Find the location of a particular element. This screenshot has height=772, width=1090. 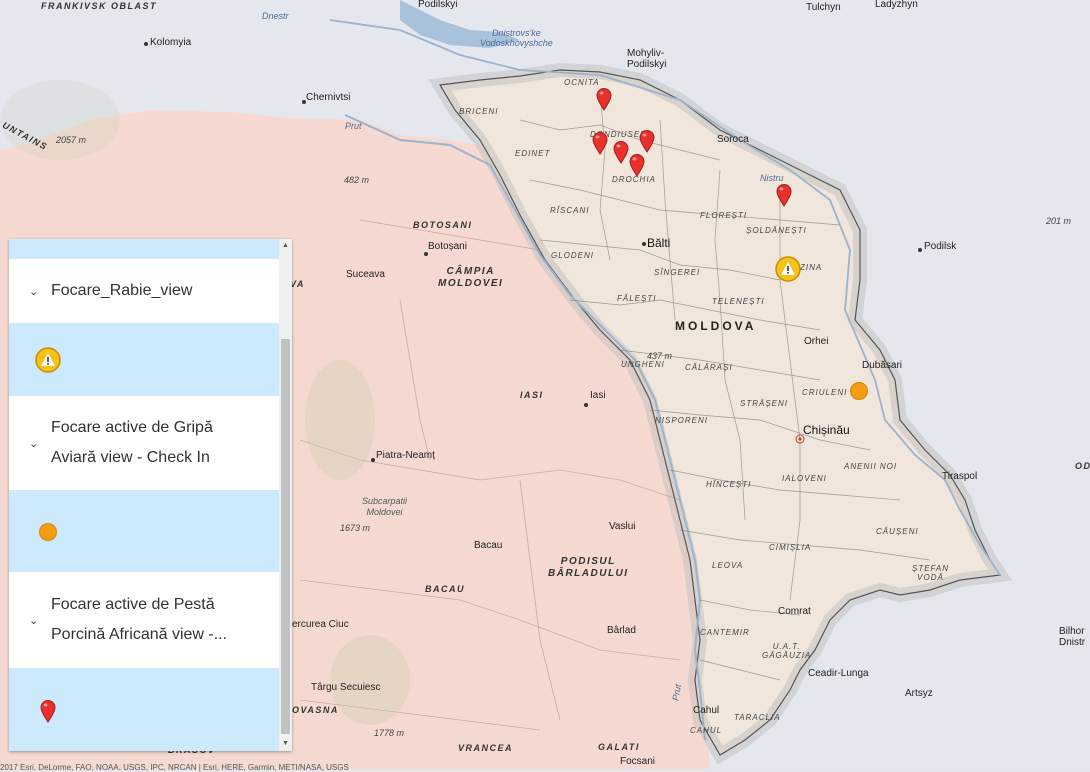

city-ladyzhyn: Ladyzhyn is located at coordinates (896, 5).